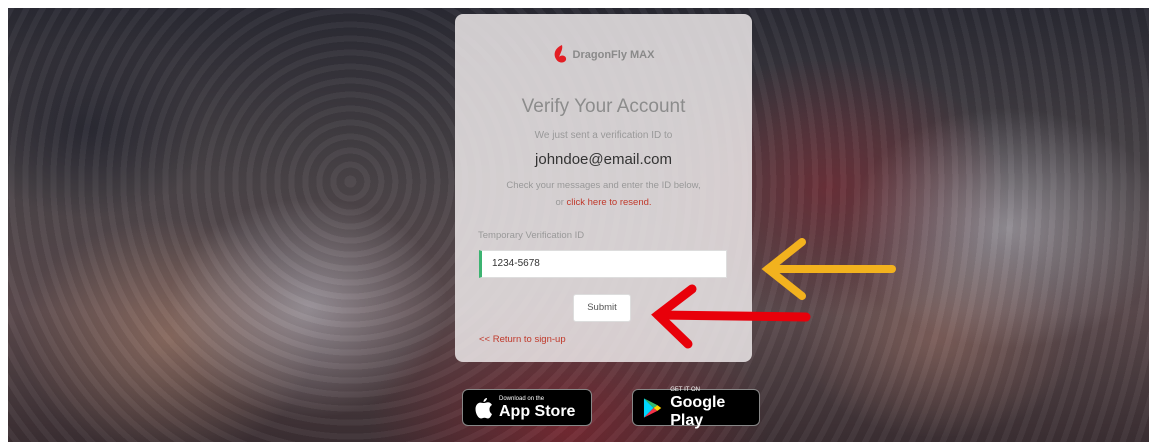 This screenshot has height=442, width=1149. I want to click on google-play-text: Google Play, so click(698, 411).